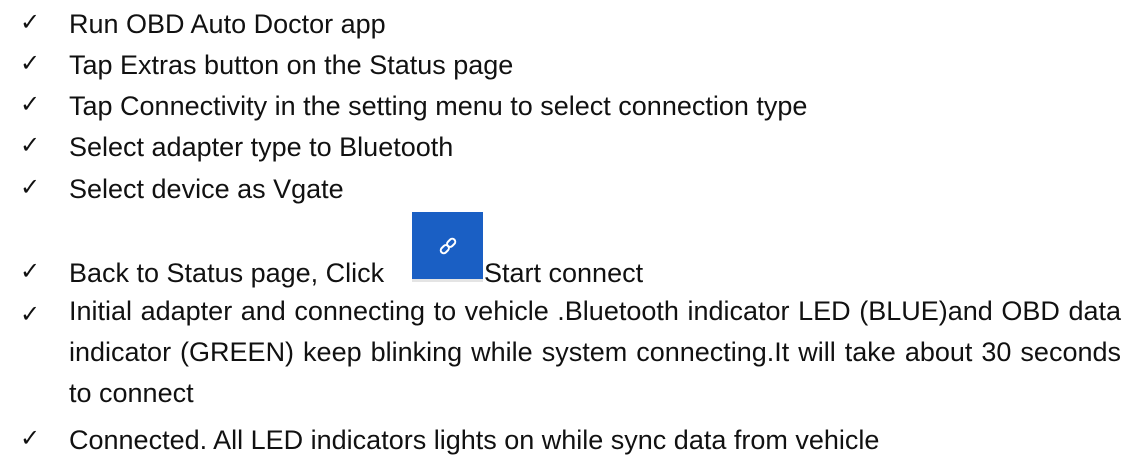 The image size is (1128, 456). What do you see at coordinates (564, 273) in the screenshot?
I see `step-text-after-button: Start connect` at bounding box center [564, 273].